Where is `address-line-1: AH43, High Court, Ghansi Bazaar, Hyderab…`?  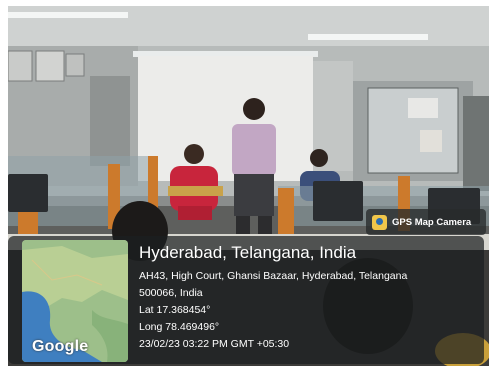
address-line-1: AH43, High Court, Ghansi Bazaar, Hyderab… is located at coordinates (273, 276).